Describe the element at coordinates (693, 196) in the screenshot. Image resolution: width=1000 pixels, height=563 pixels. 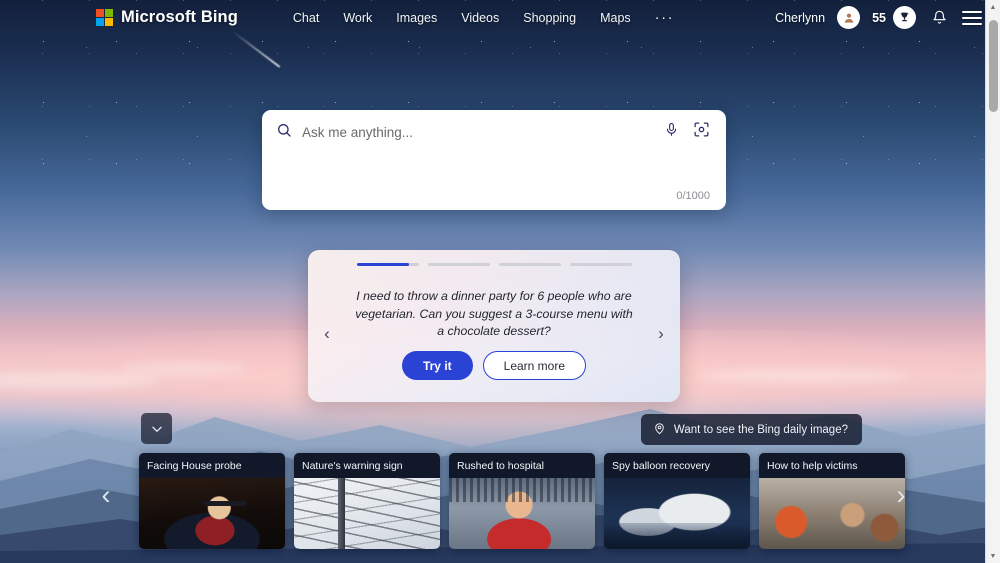
I see `character-counter: 0/1000` at that location.